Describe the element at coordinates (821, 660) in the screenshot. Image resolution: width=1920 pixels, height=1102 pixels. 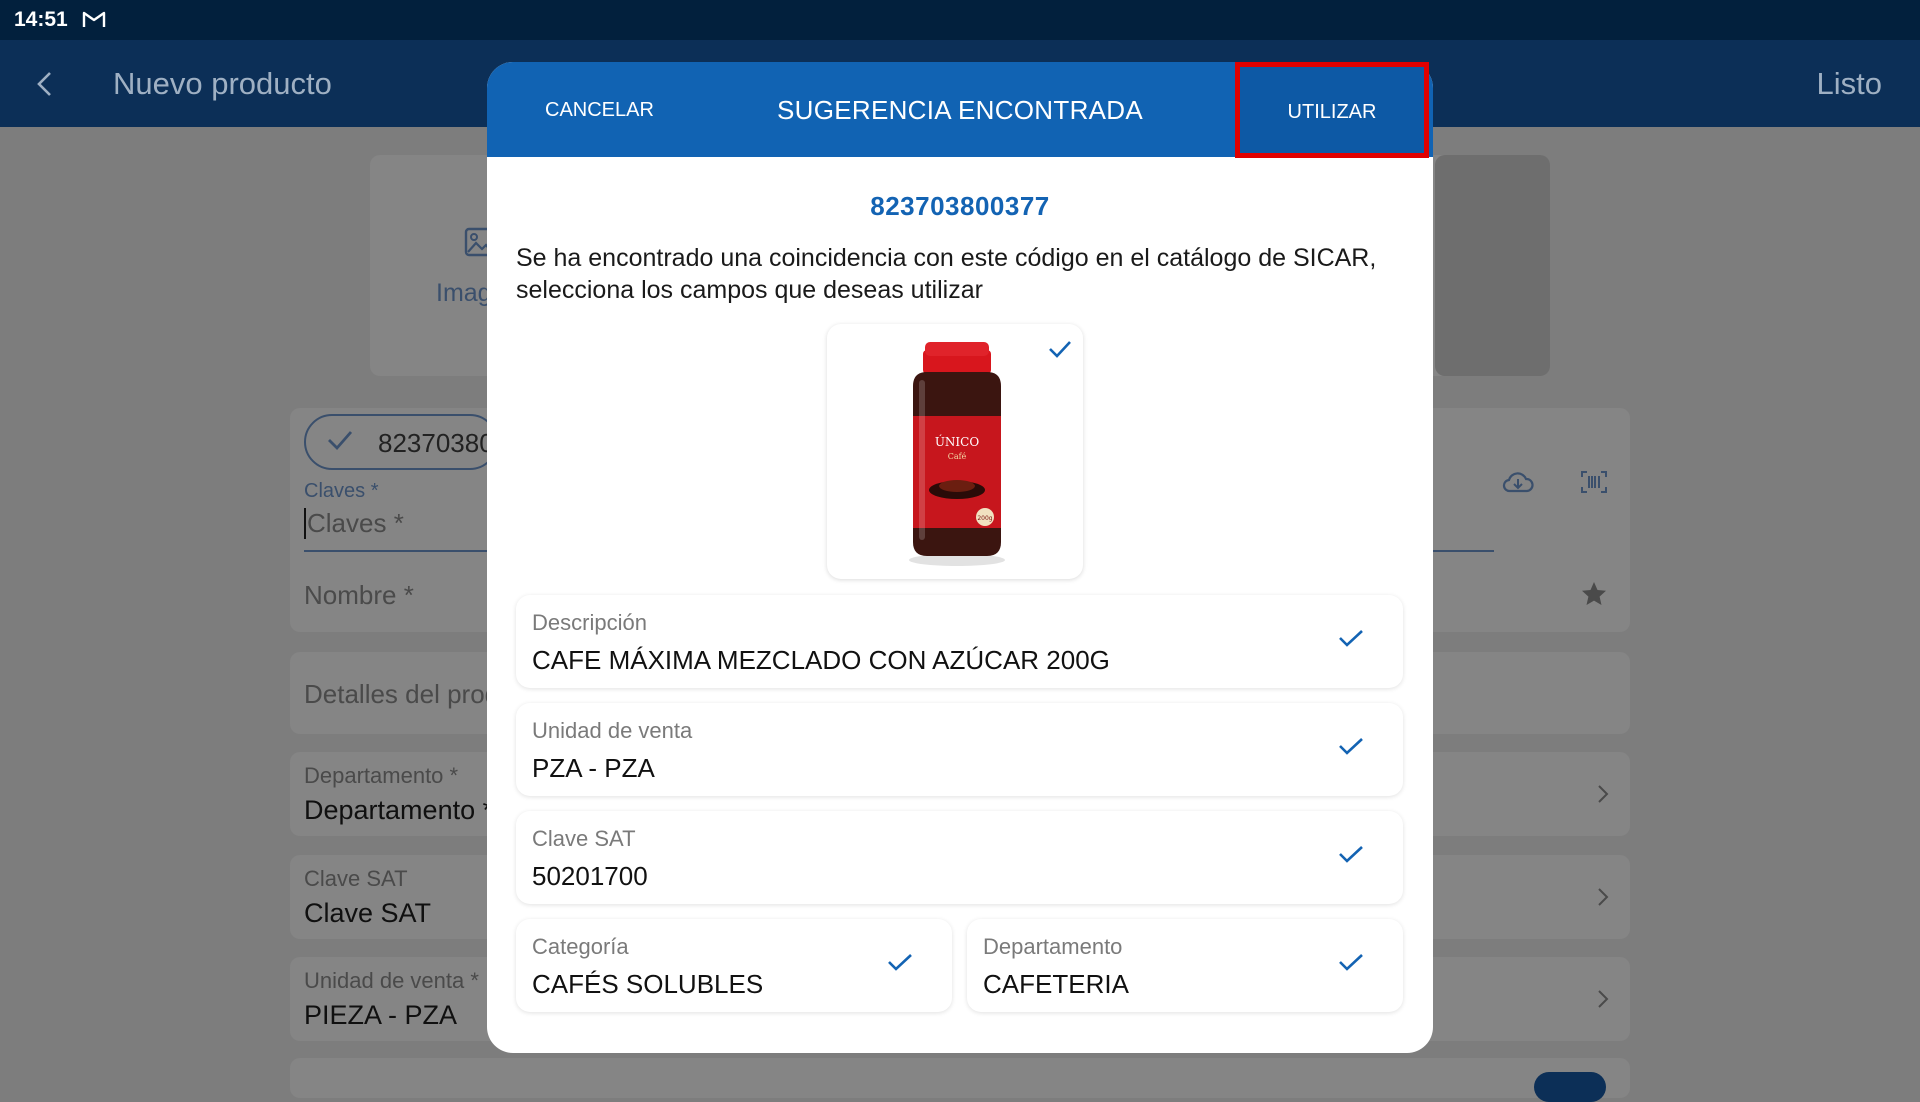
I see `descripcion-value: CAFE MÁXIMA MEZCLADO CON AZÚCAR 200G` at that location.